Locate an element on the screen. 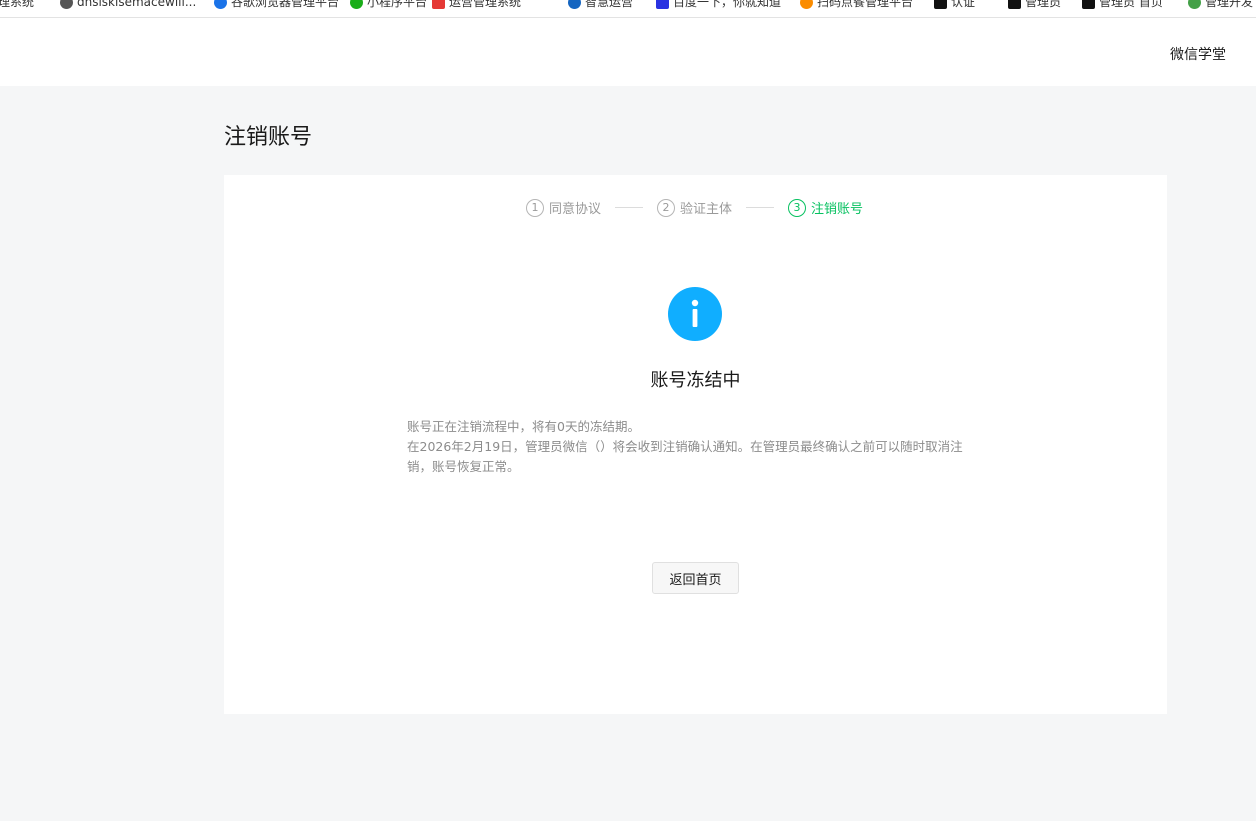 This screenshot has height=821, width=1256. bookmark-item: 运营管理系统 is located at coordinates (476, 5).